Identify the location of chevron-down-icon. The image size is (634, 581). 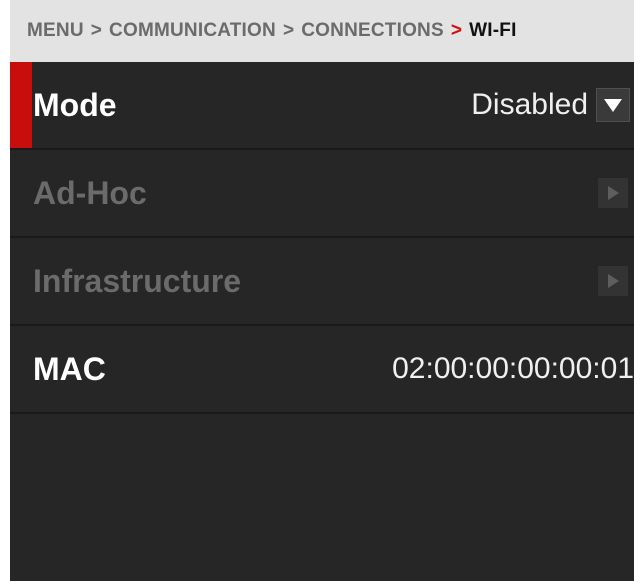
(613, 105).